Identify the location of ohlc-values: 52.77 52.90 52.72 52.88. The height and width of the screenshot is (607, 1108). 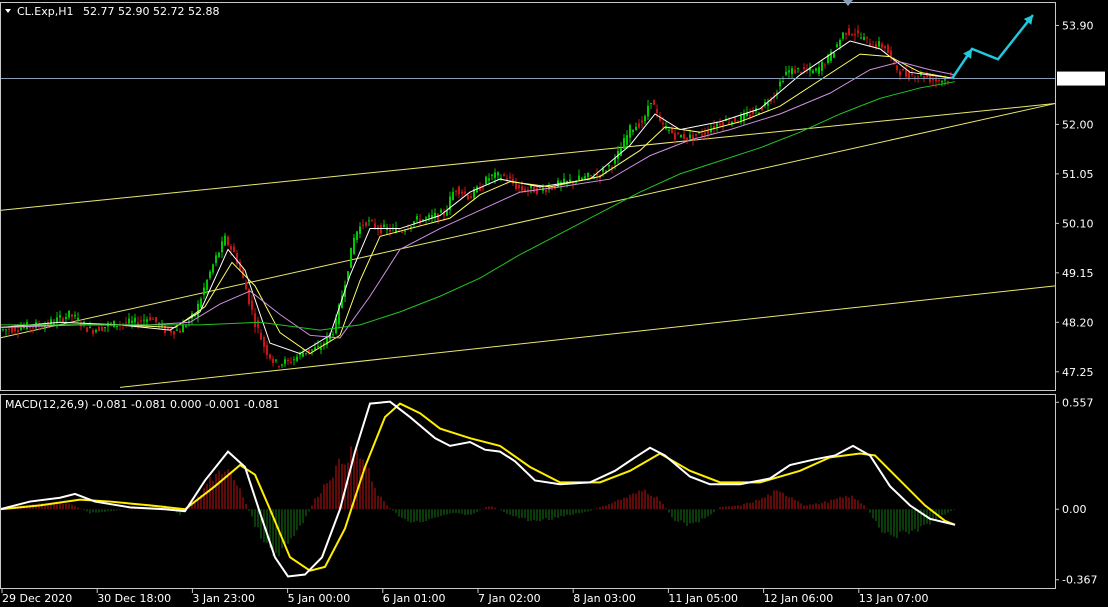
(151, 11).